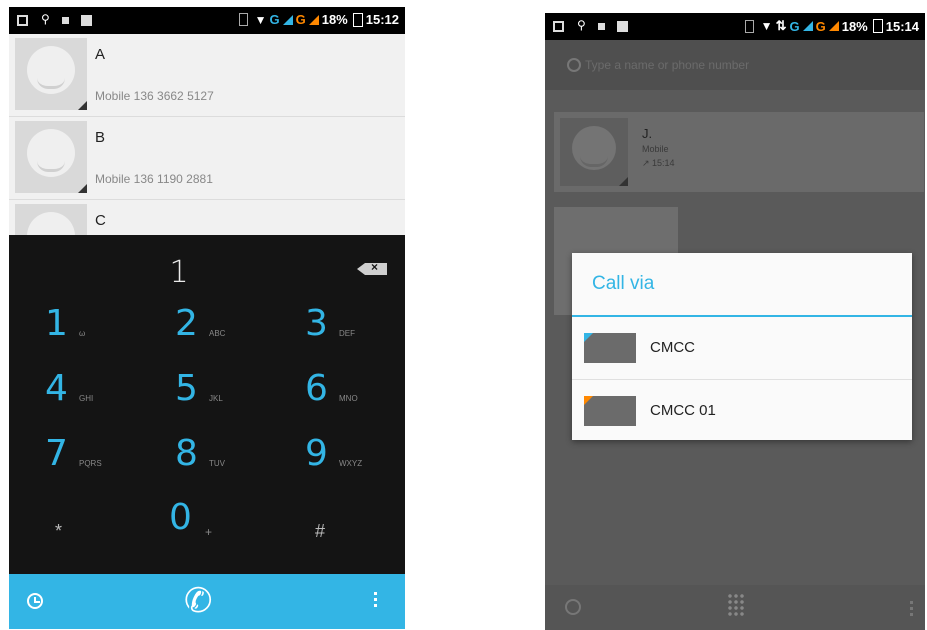 The image size is (927, 630). I want to click on recent-call-time: ↗ 15:14, so click(658, 163).